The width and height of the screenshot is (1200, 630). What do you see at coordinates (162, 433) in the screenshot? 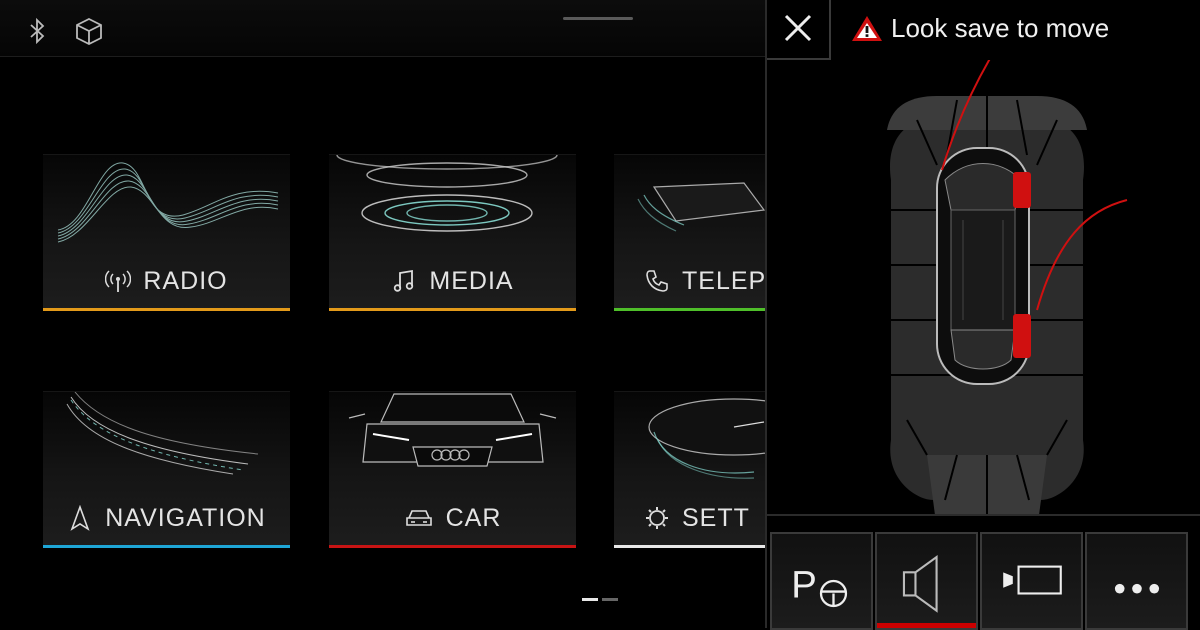
I see `navigation-road-art` at bounding box center [162, 433].